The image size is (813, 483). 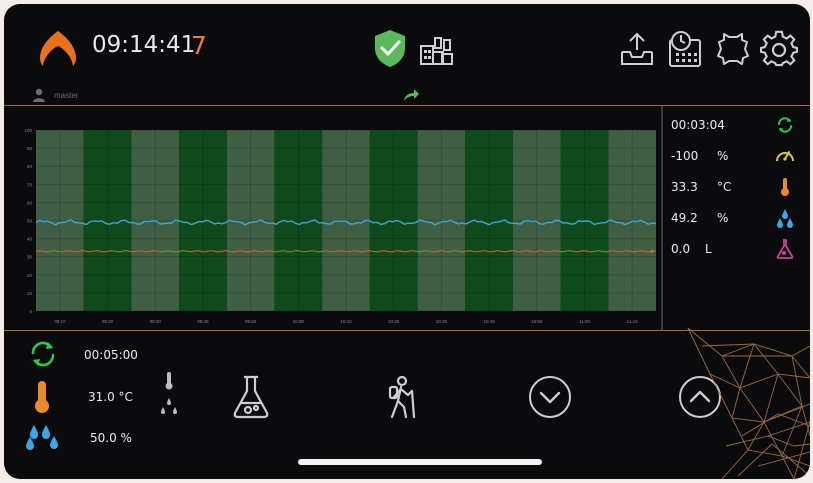 I want to click on share-arrow-icon, so click(x=411, y=95).